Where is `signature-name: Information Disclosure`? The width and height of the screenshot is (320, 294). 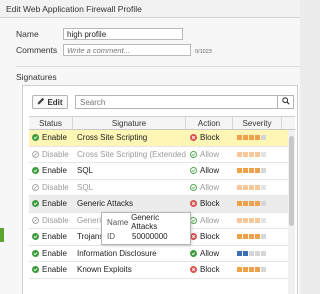
signature-name: Information Disclosure is located at coordinates (117, 253).